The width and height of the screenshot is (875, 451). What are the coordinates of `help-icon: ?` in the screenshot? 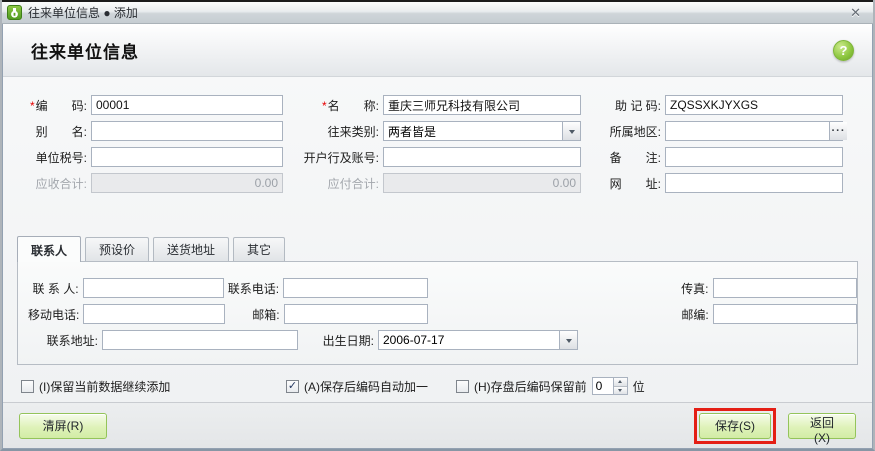 It's located at (843, 50).